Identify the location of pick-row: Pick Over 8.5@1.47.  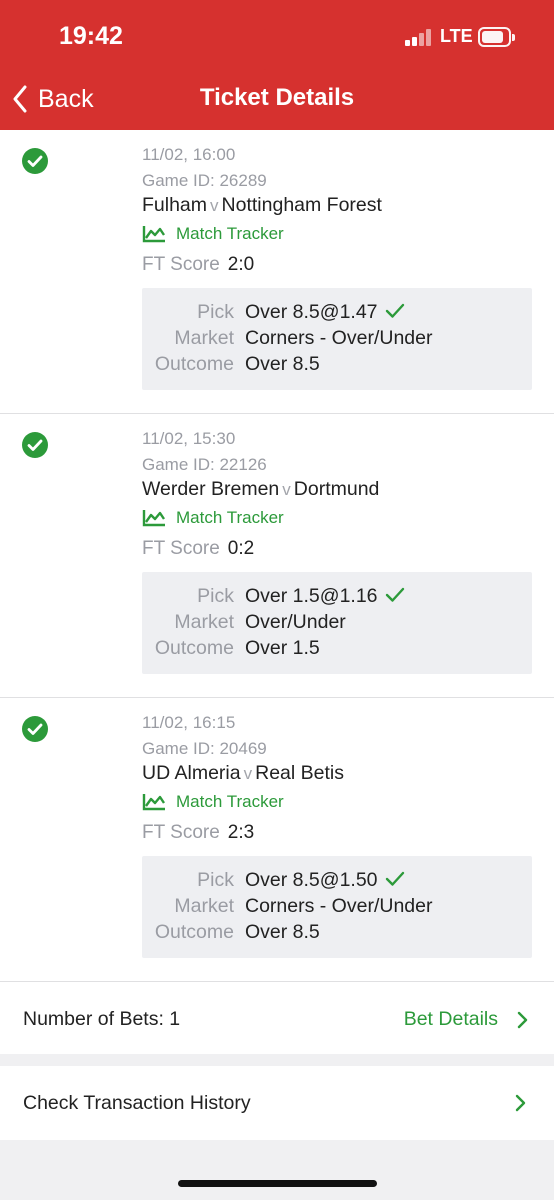
(337, 314).